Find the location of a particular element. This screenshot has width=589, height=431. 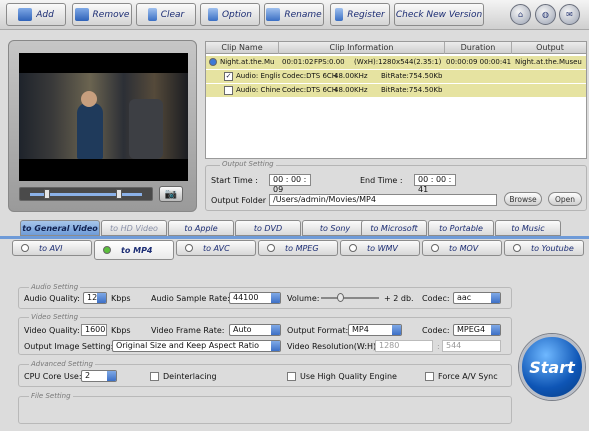

audio-sample-rate-select: 44100 is located at coordinates (255, 298).